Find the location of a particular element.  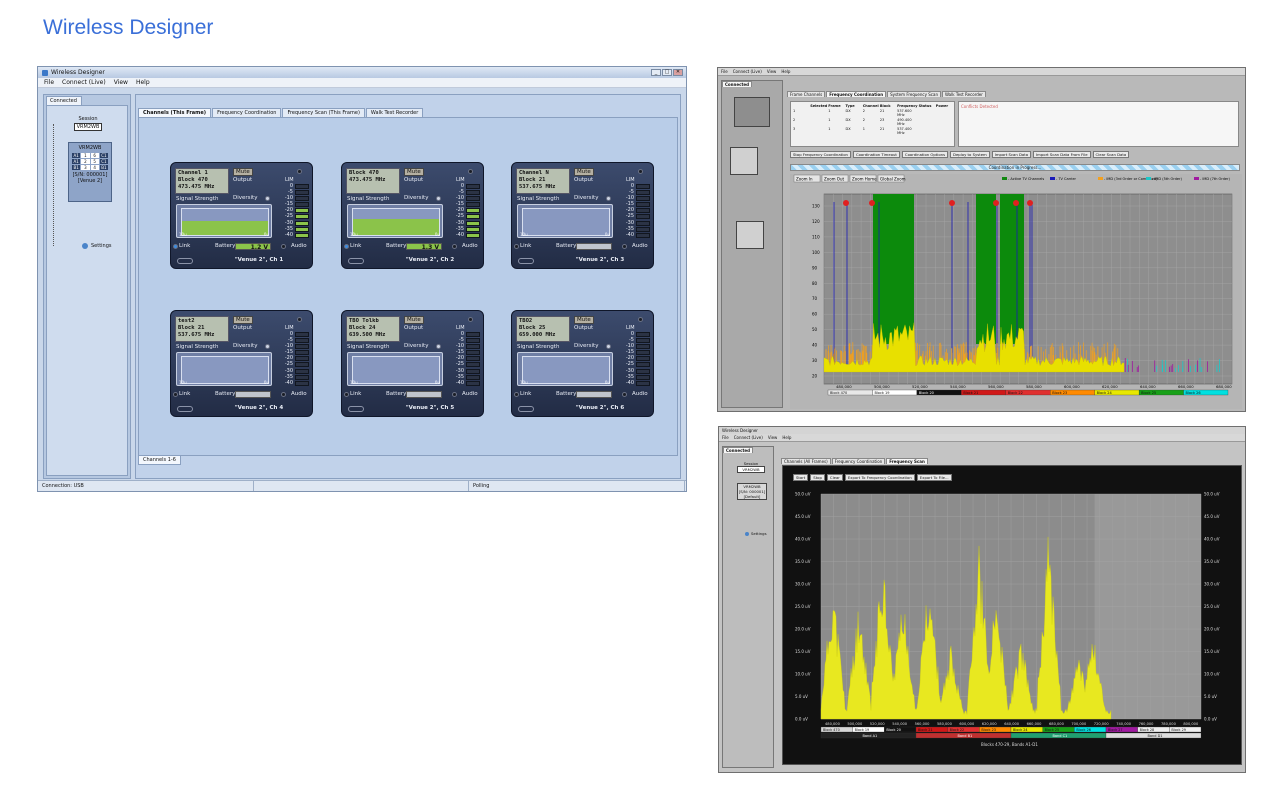

device-slot: 2 is located at coordinates (85, 161).